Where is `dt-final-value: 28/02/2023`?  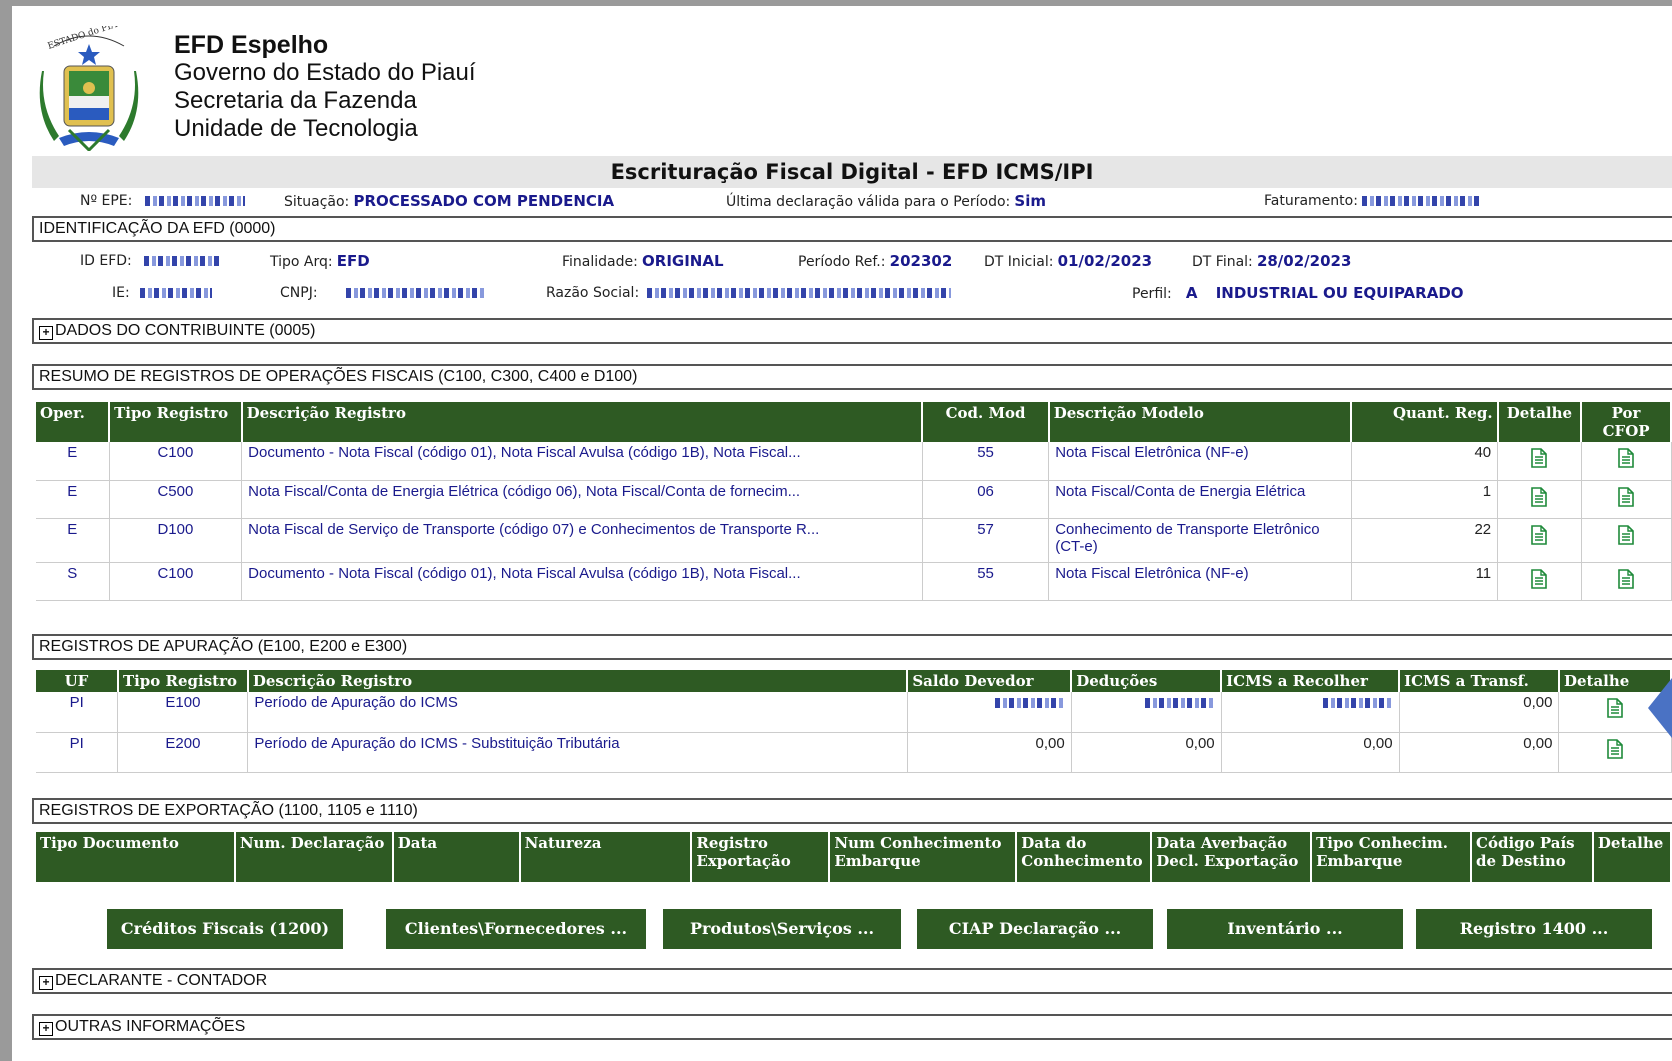 dt-final-value: 28/02/2023 is located at coordinates (1304, 261).